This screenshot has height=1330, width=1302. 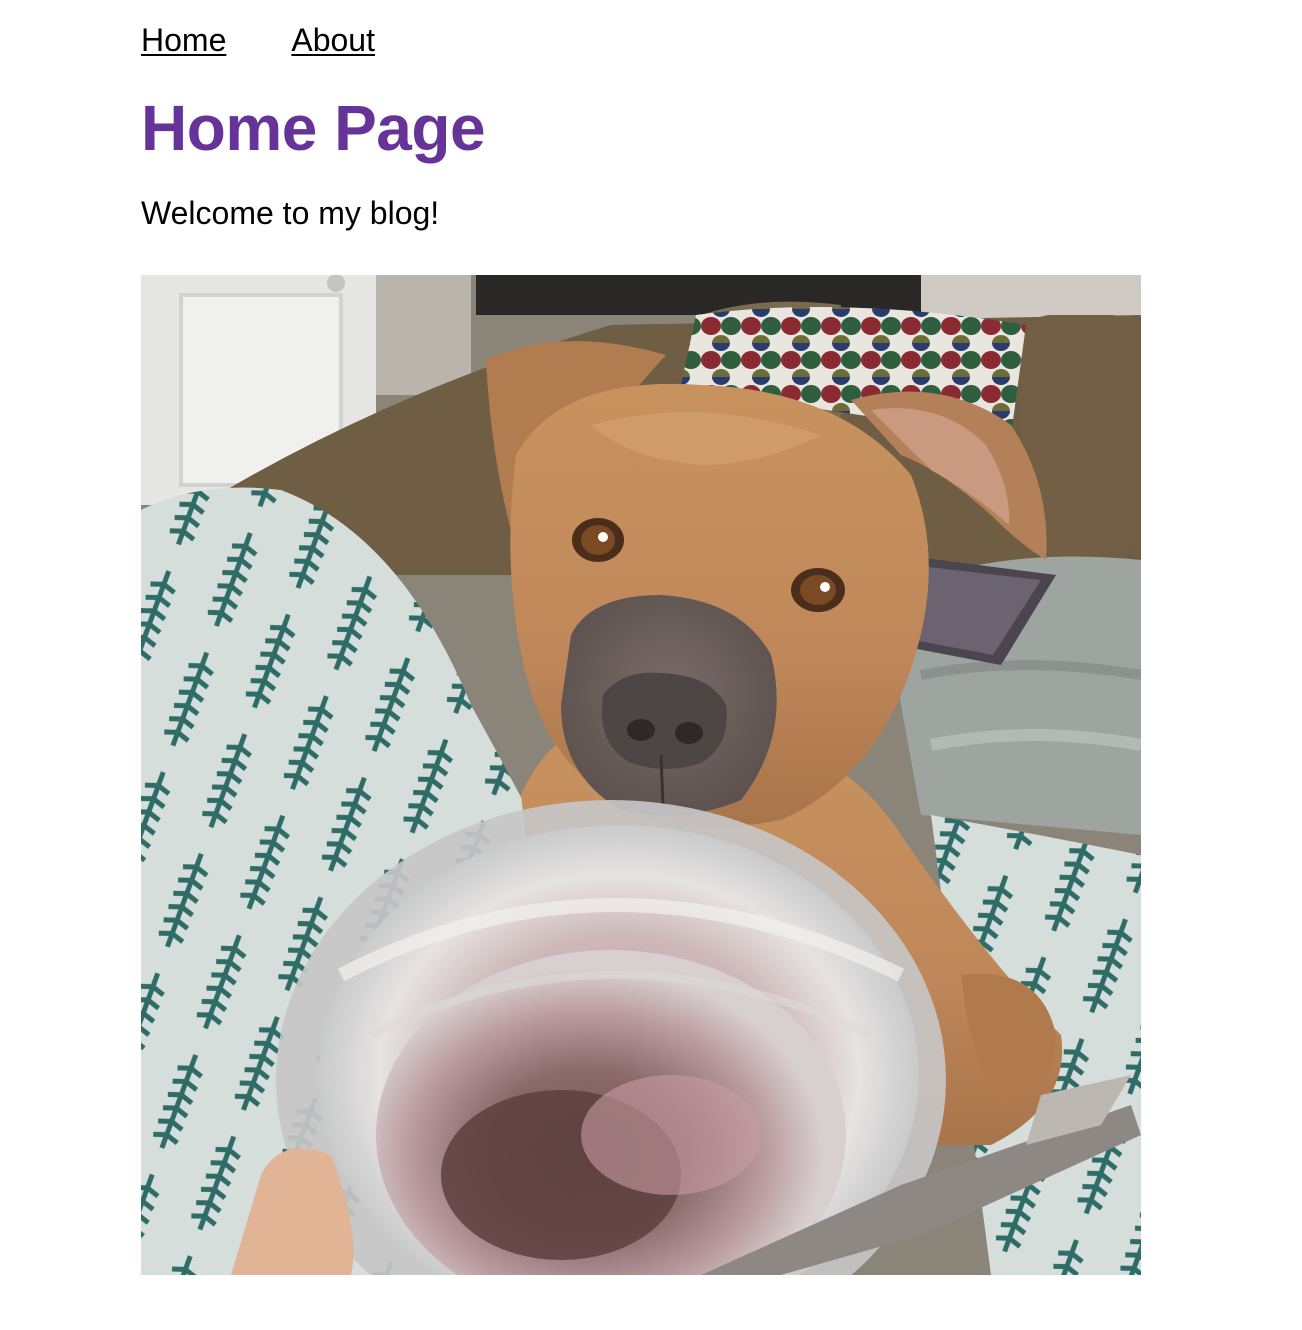 What do you see at coordinates (313, 128) in the screenshot?
I see `page-title: Home Page` at bounding box center [313, 128].